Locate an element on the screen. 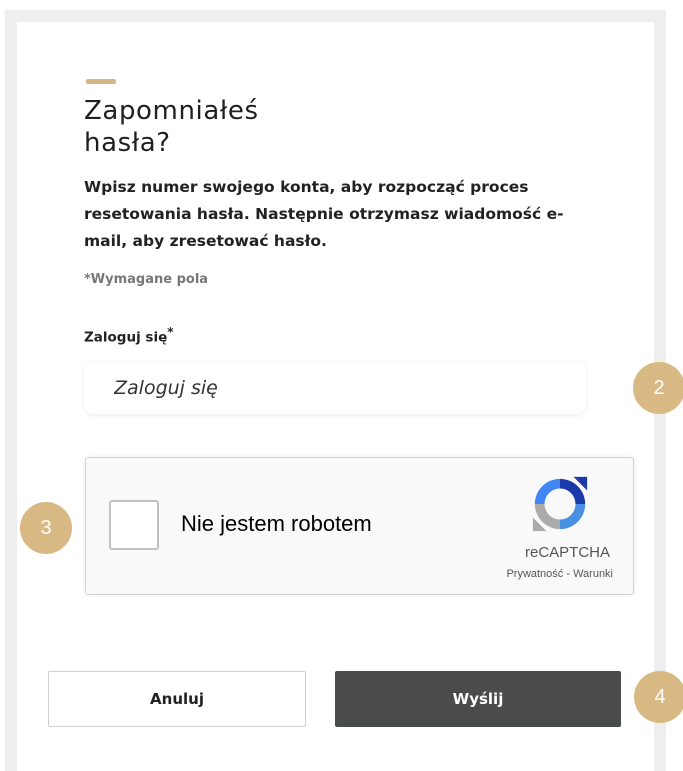 This screenshot has height=771, width=683. title-accent-bar is located at coordinates (101, 81).